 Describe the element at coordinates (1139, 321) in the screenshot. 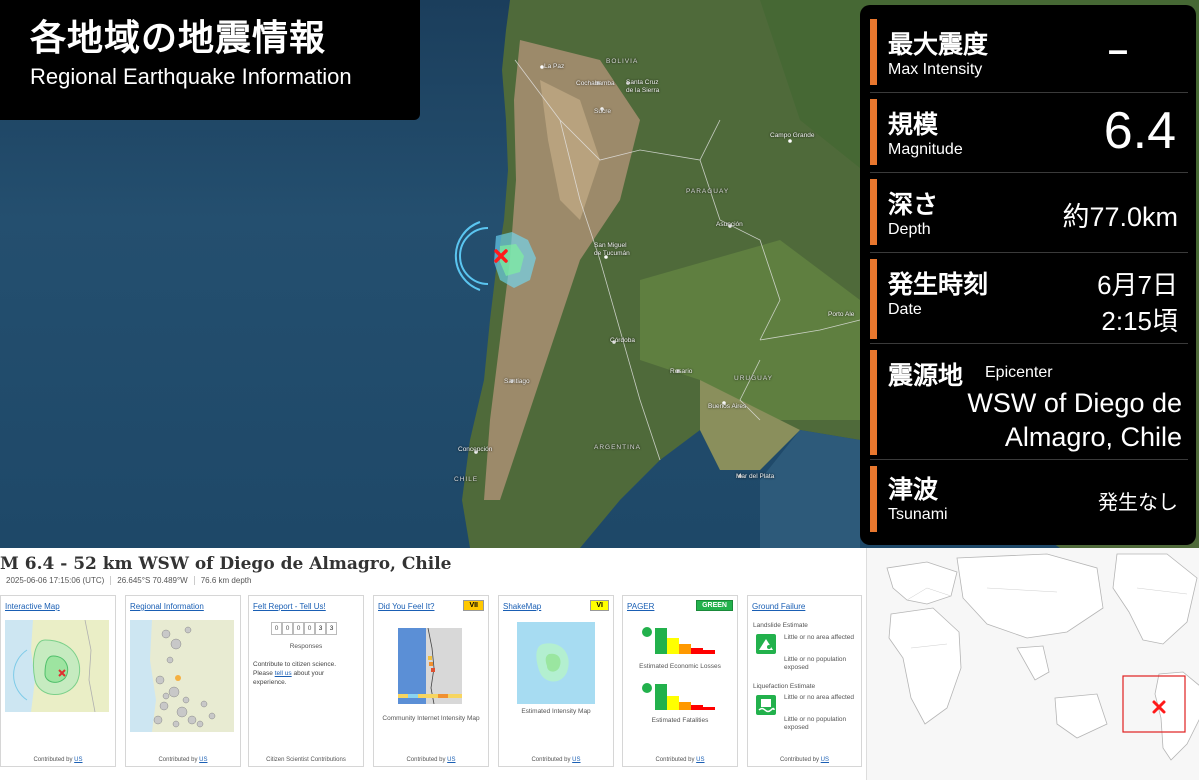

I see `date-value-line2: 2:15頃` at that location.